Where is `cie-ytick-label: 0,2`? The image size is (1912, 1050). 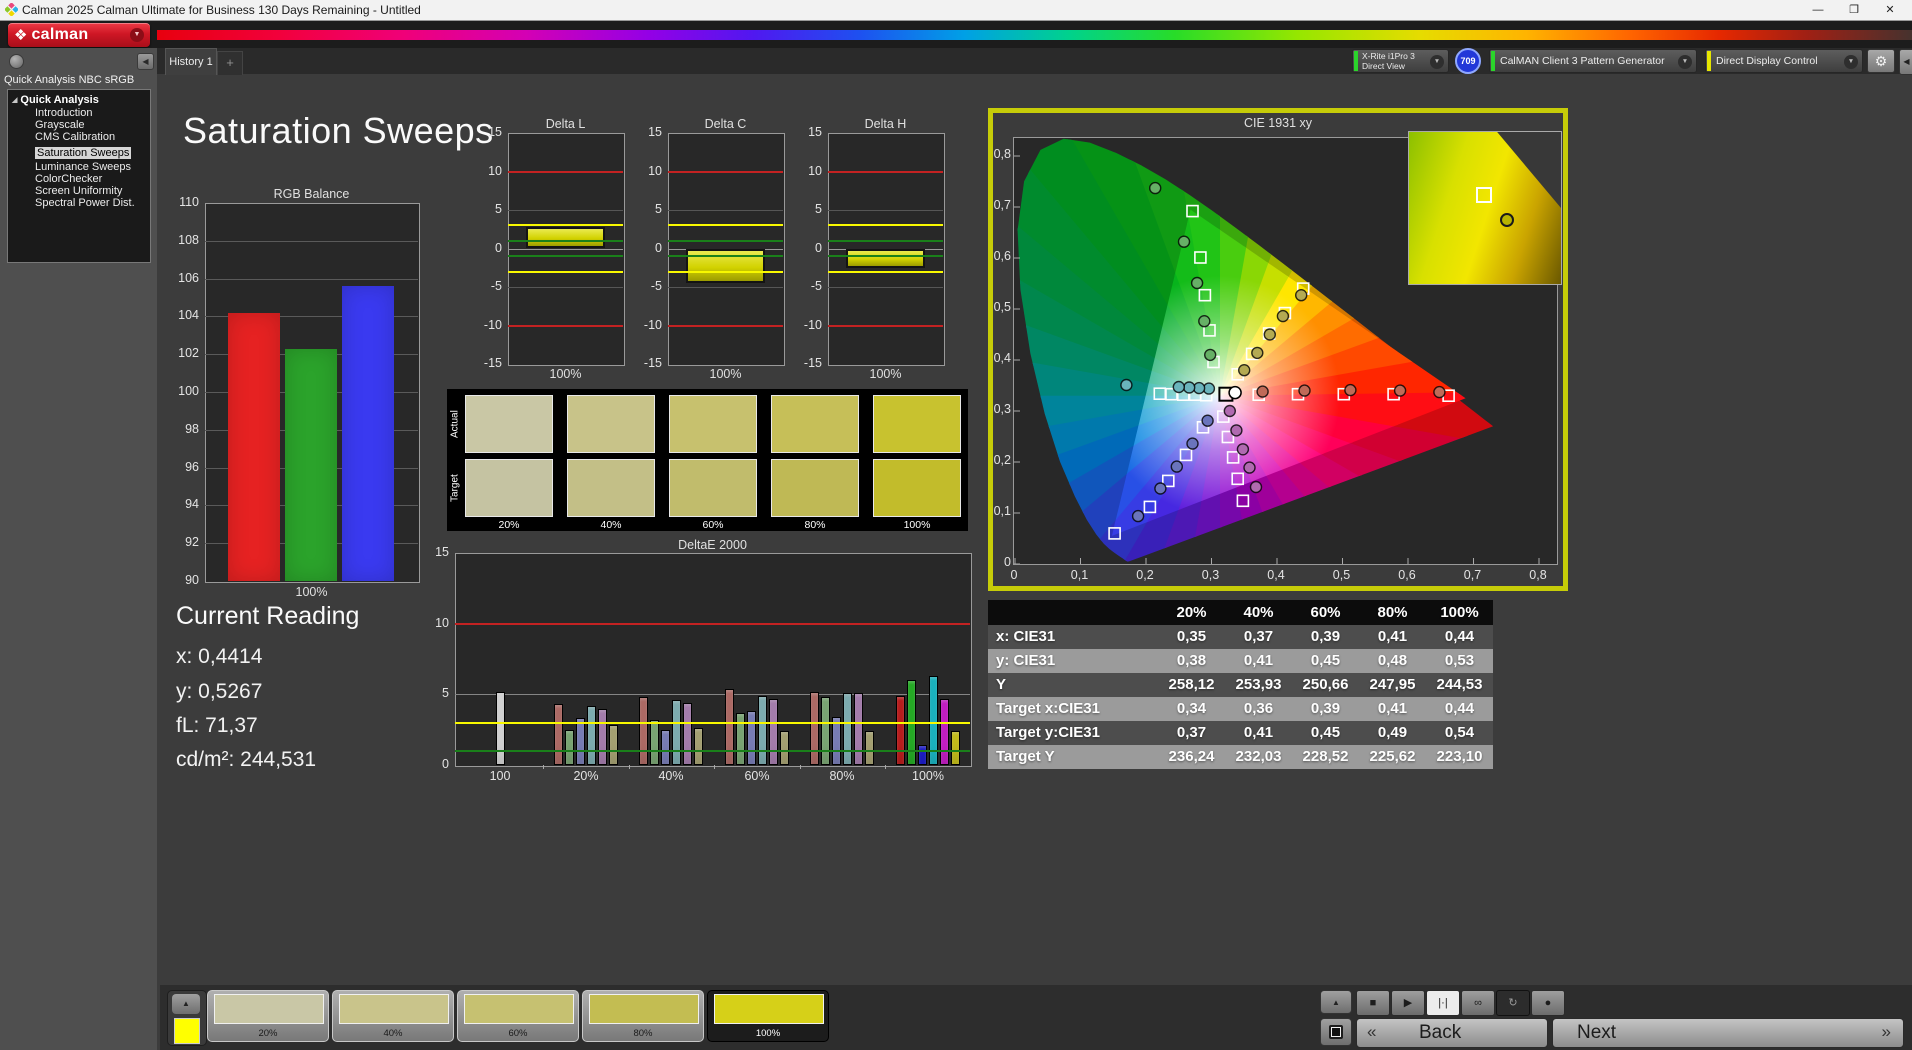 cie-ytick-label: 0,2 is located at coordinates (1002, 460).